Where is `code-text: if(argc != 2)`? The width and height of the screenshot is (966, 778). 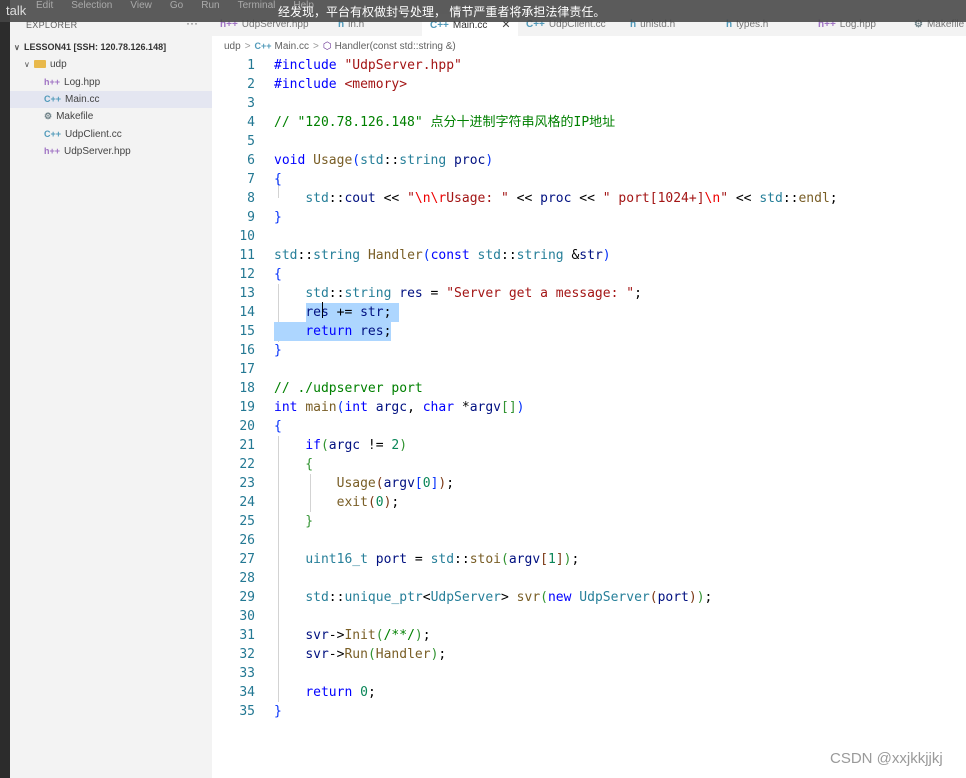 code-text: if(argc != 2) is located at coordinates (356, 445).